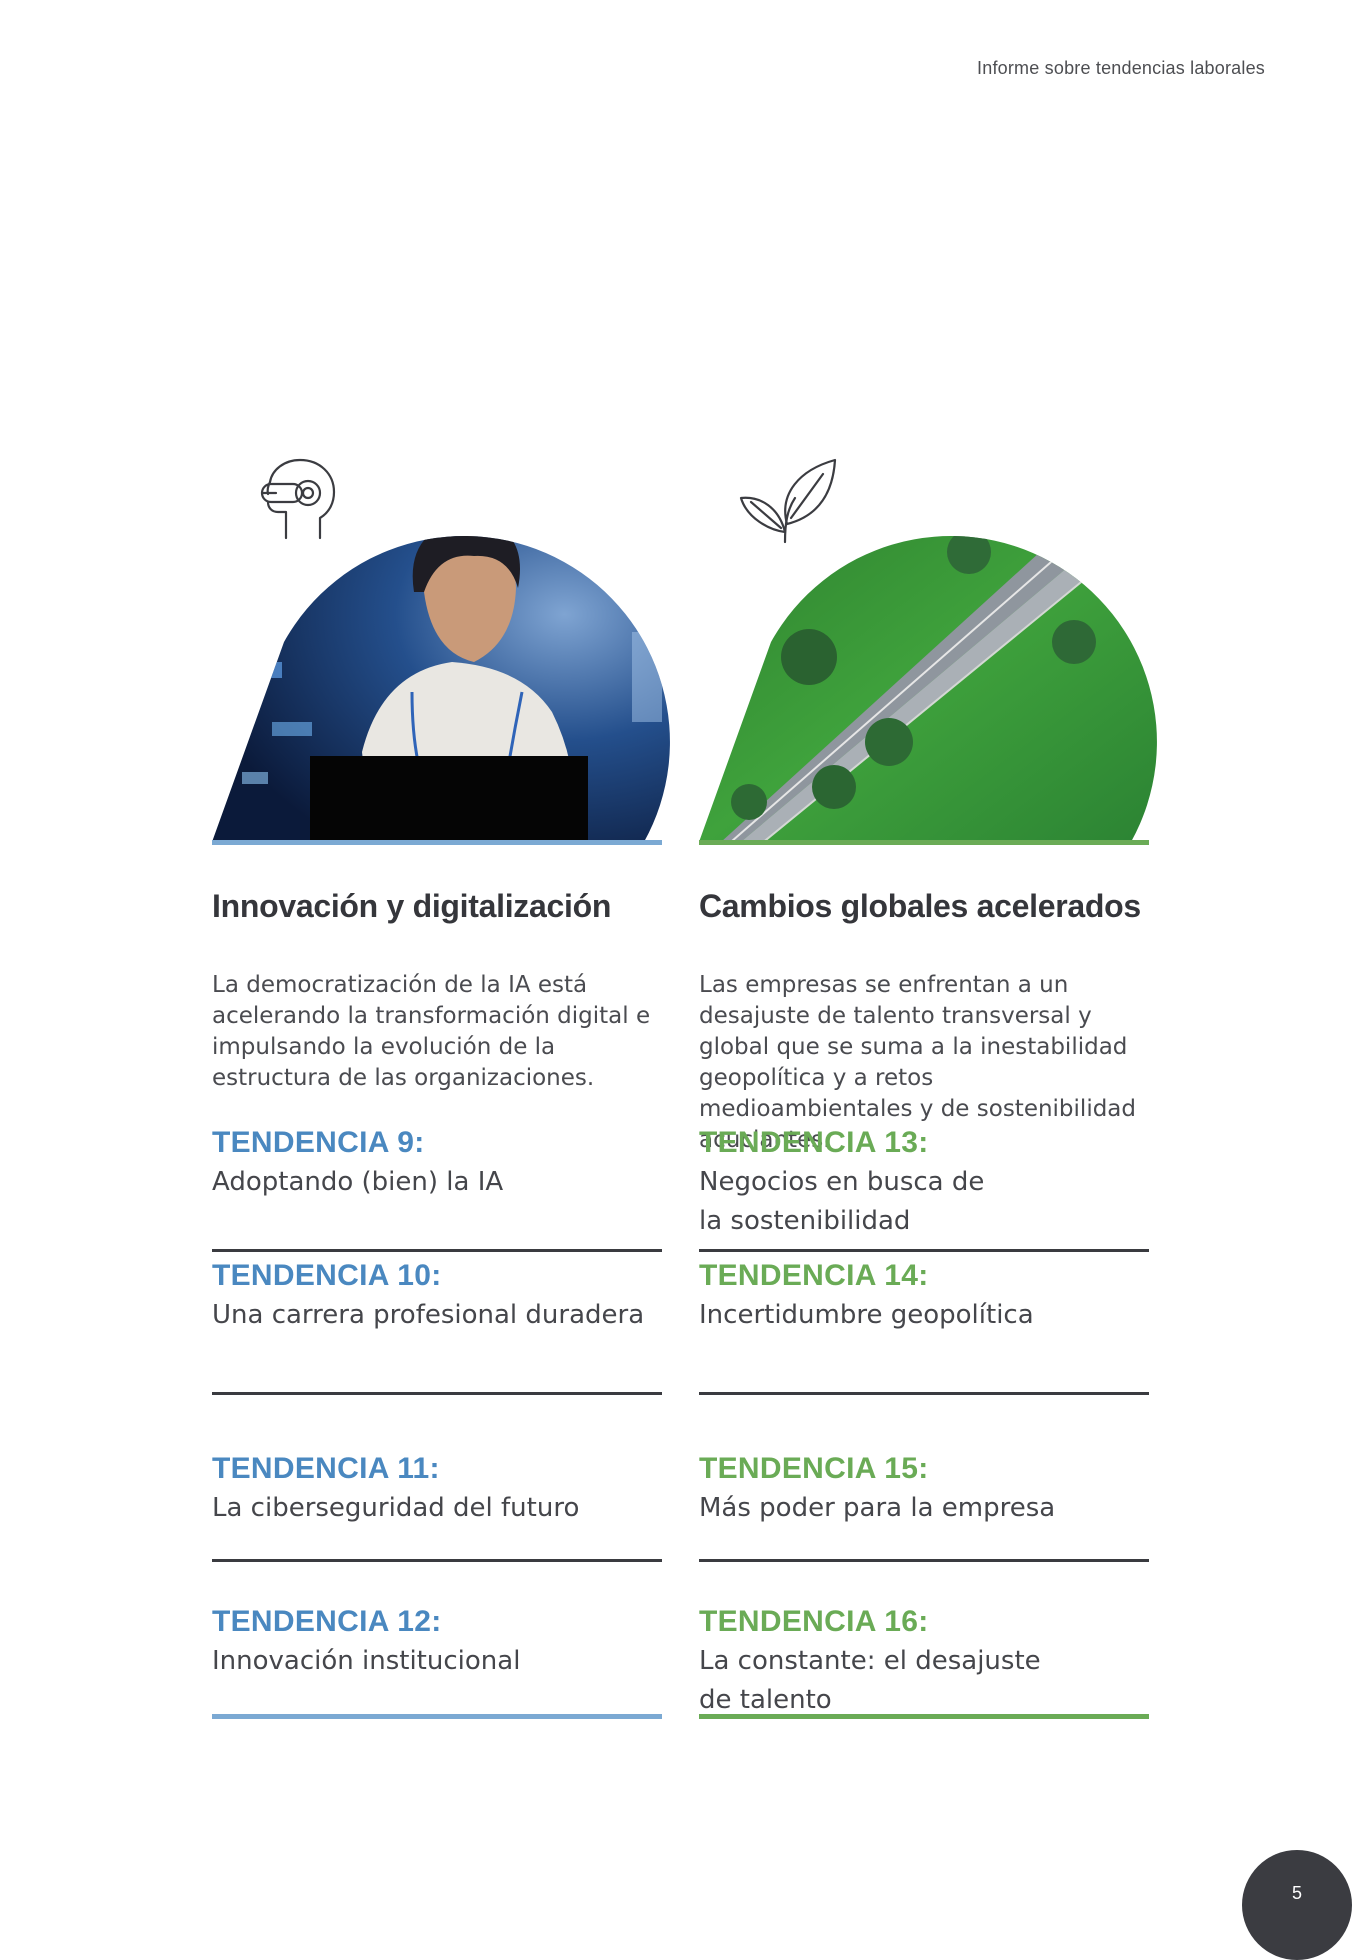 This screenshot has width=1353, height=1960. Describe the element at coordinates (866, 1315) in the screenshot. I see `trend-text: Incertidumbre geopolítica` at that location.